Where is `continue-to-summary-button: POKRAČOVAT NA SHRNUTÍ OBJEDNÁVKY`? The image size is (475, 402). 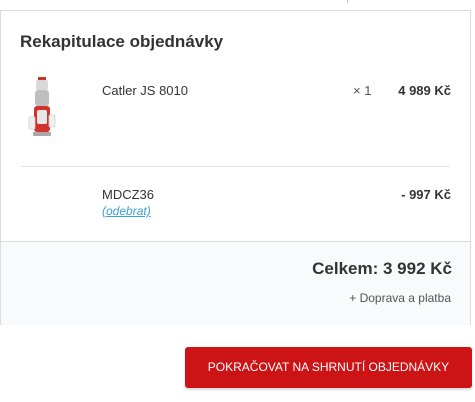
continue-to-summary-button: POKRAČOVAT NA SHRNUTÍ OBJEDNÁVKY is located at coordinates (328, 367).